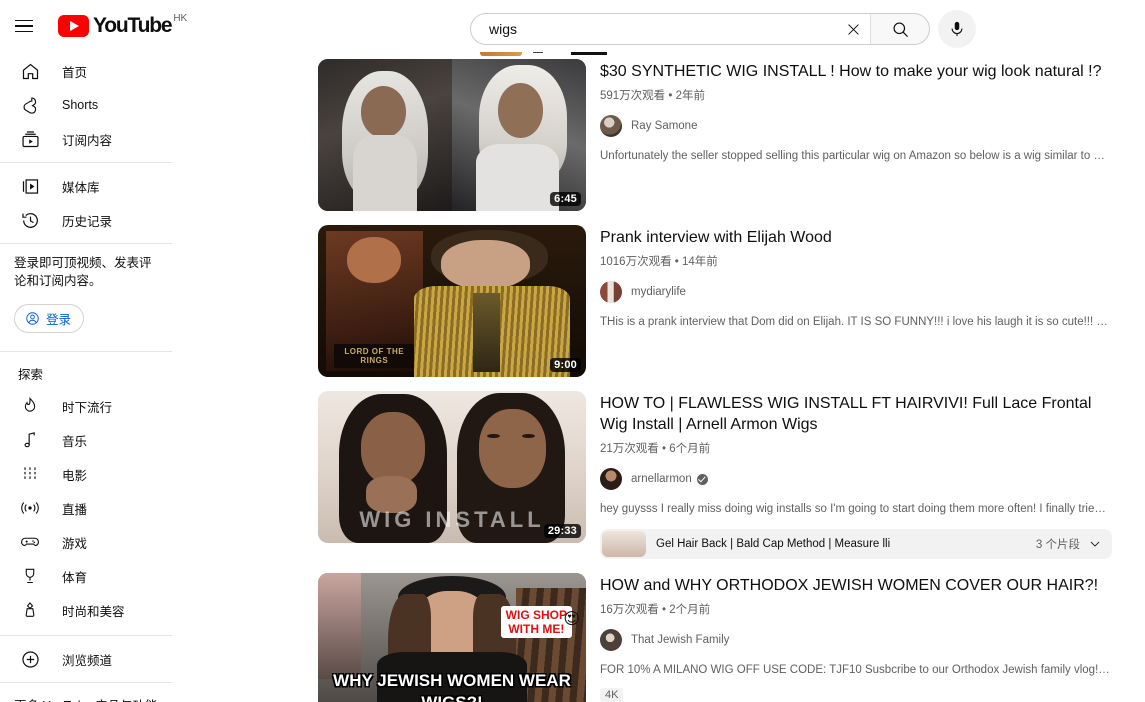  Describe the element at coordinates (32, 318) in the screenshot. I see `account-circle-icon` at that location.